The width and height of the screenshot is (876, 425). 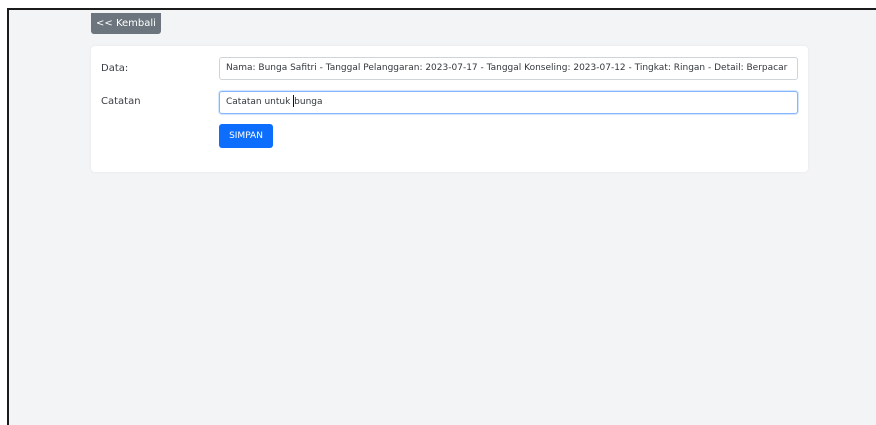 What do you see at coordinates (126, 23) in the screenshot?
I see `back-button: << Kembali` at bounding box center [126, 23].